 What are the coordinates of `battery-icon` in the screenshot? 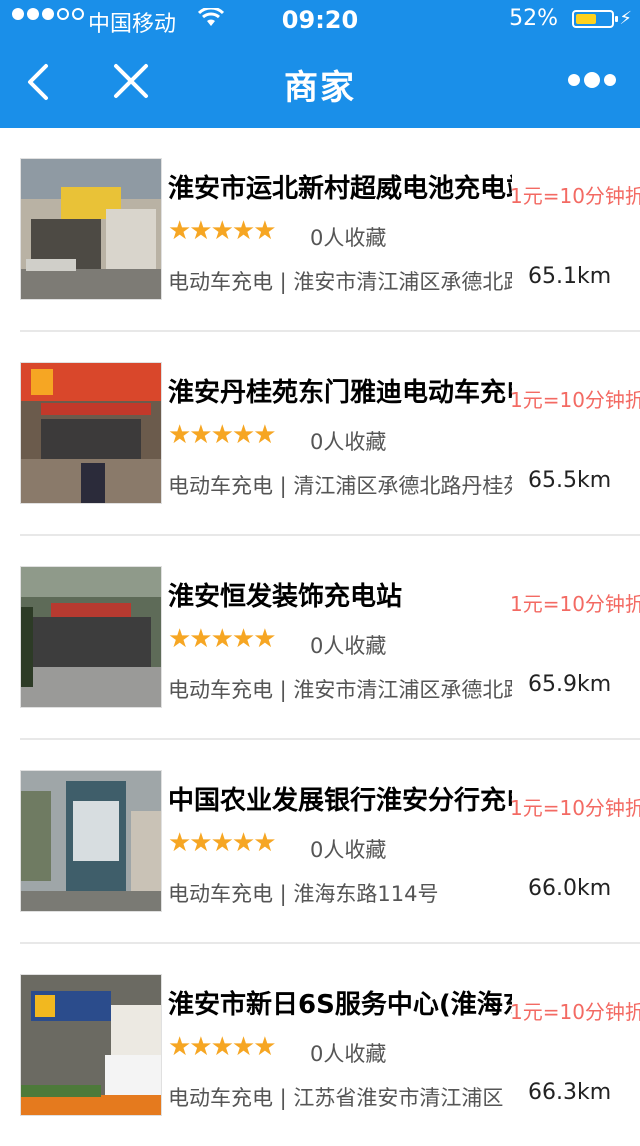 It's located at (595, 19).